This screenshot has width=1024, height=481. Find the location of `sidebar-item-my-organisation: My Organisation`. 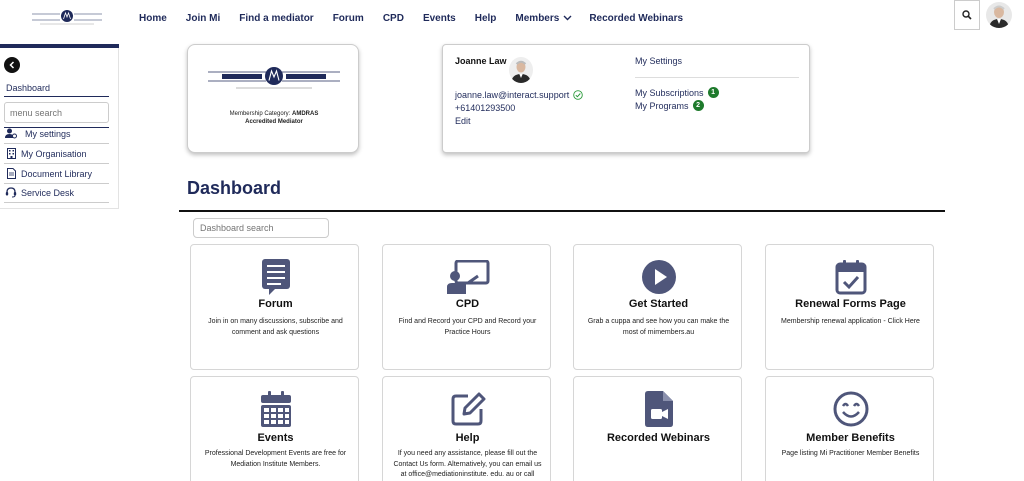

sidebar-item-my-organisation: My Organisation is located at coordinates (56, 153).